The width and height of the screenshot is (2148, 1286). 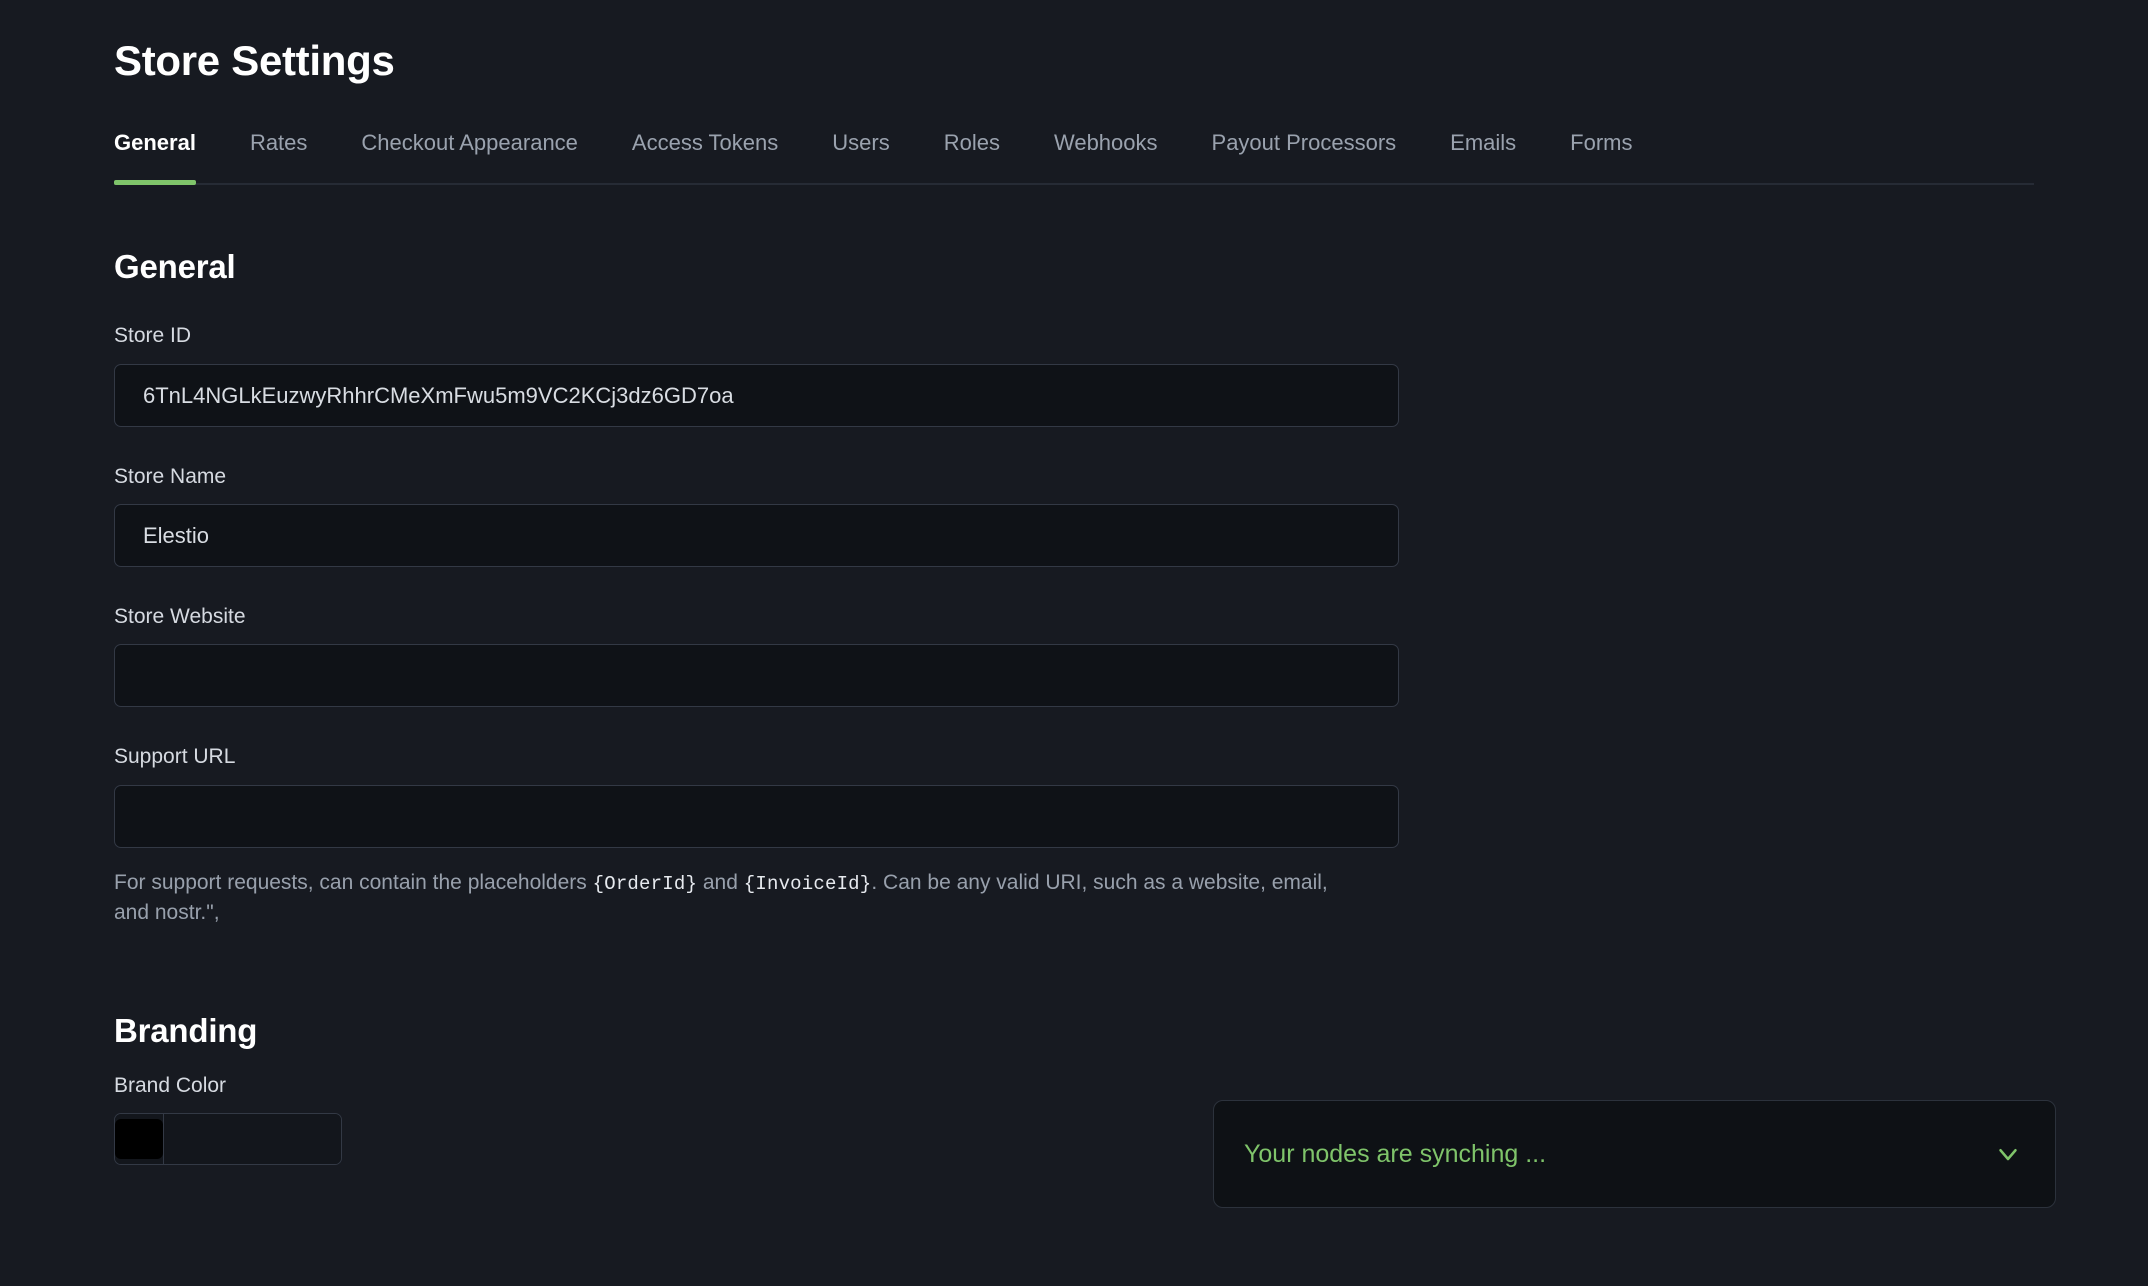 I want to click on section-heading-branding: Branding, so click(x=186, y=1030).